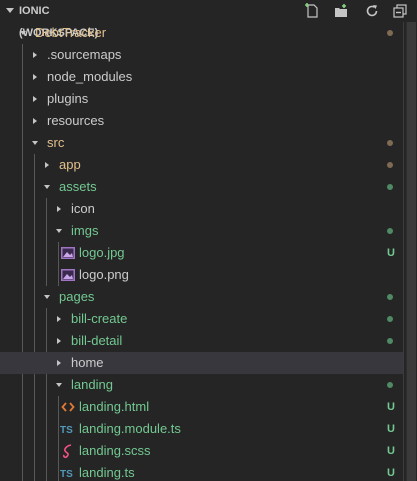 The width and height of the screenshot is (417, 481). I want to click on new-file-icon, so click(312, 11).